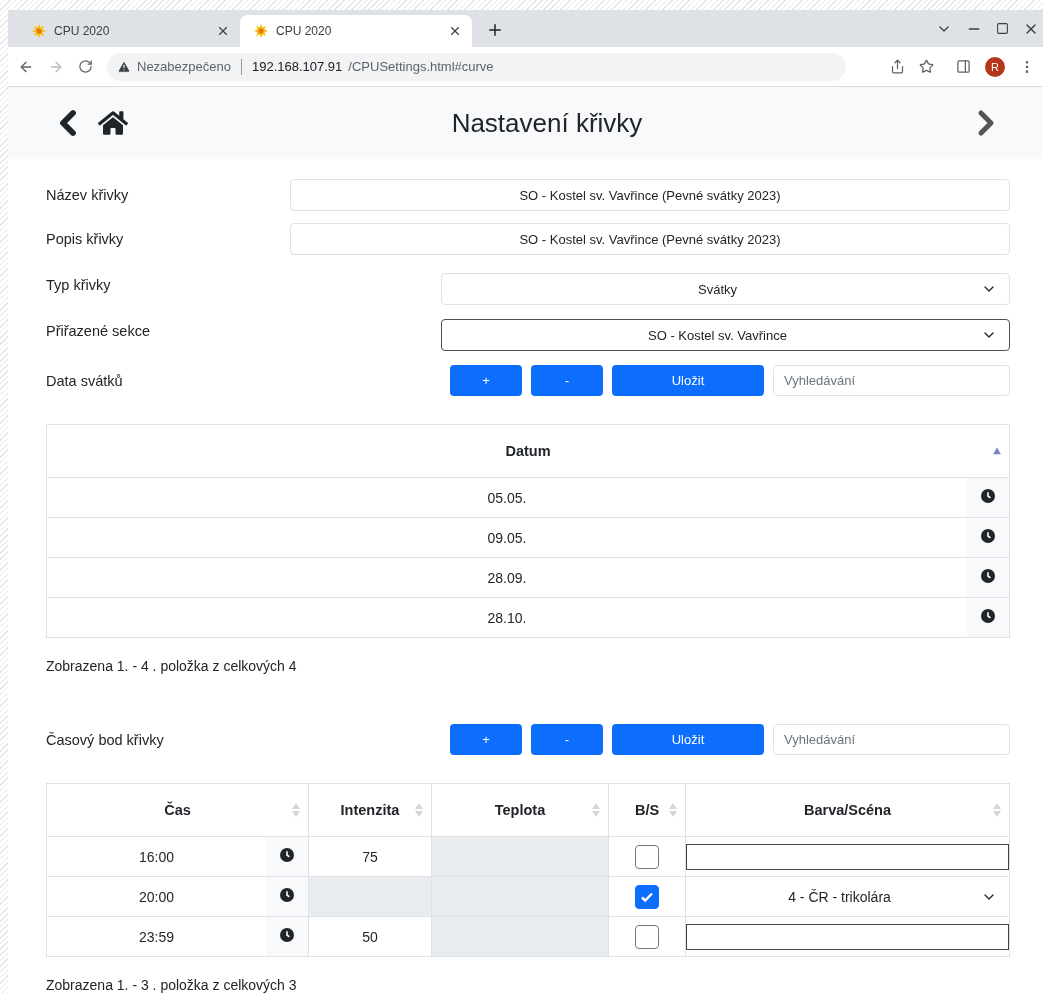 The image size is (1043, 993). I want to click on column-header: Datum, so click(528, 451).